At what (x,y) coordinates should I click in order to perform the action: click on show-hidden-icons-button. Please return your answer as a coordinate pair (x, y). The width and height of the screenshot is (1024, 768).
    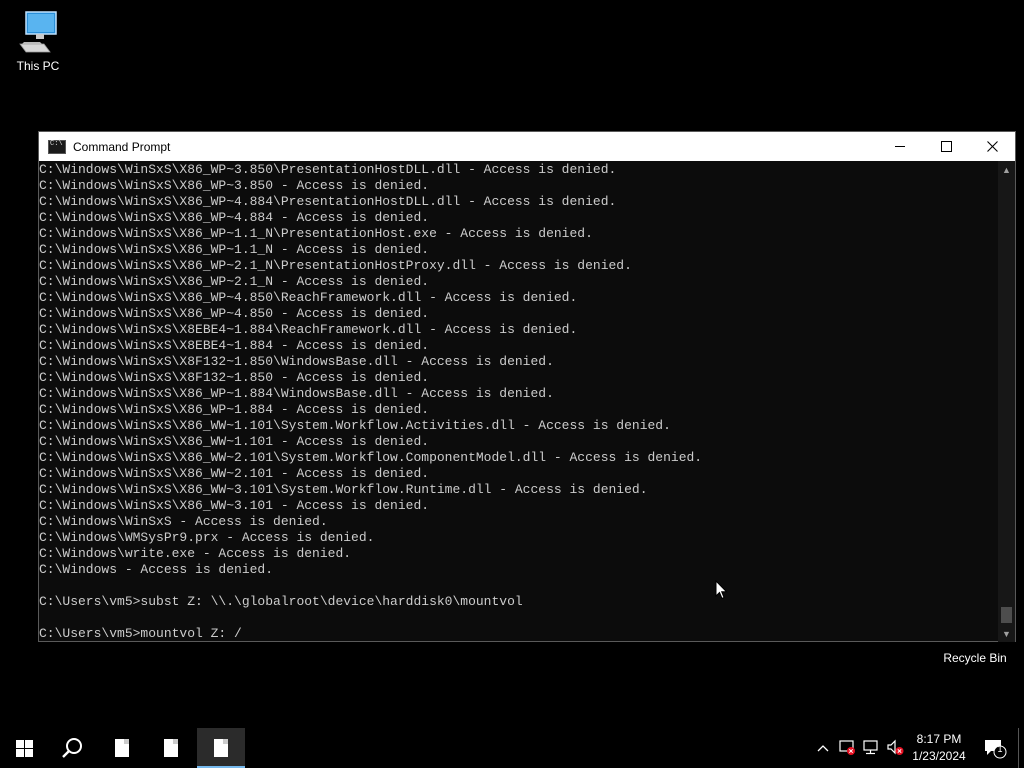
    Looking at the image, I should click on (823, 748).